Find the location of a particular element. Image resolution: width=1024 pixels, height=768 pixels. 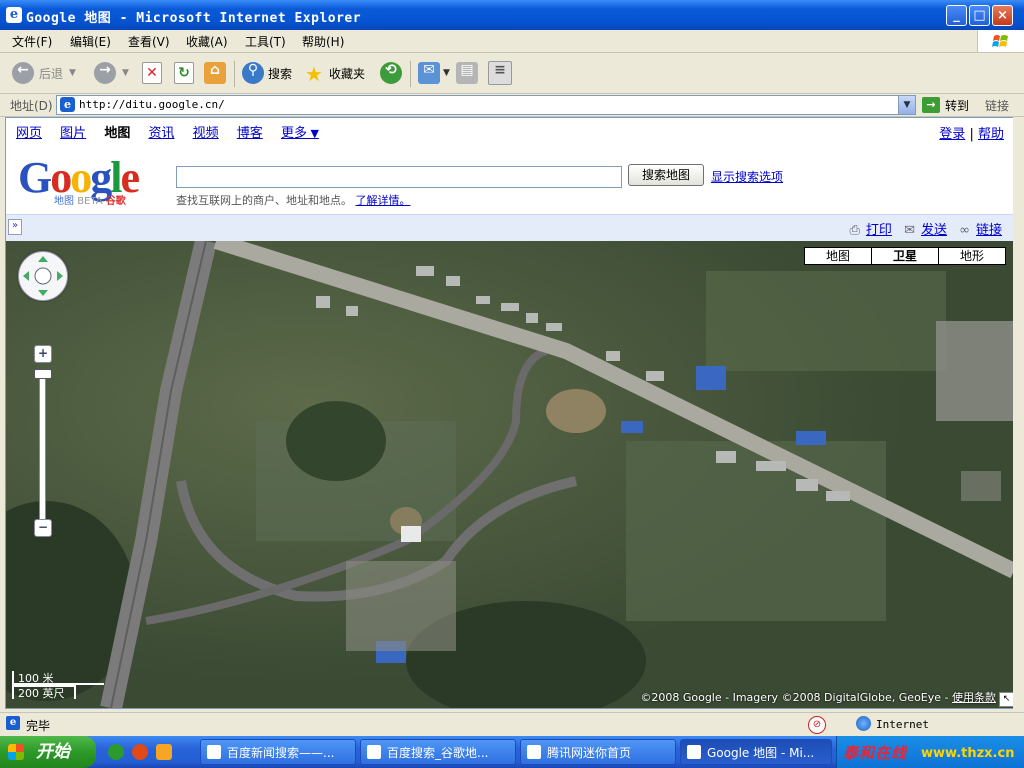

address-dropdown-icon: ▼ is located at coordinates (906, 105).